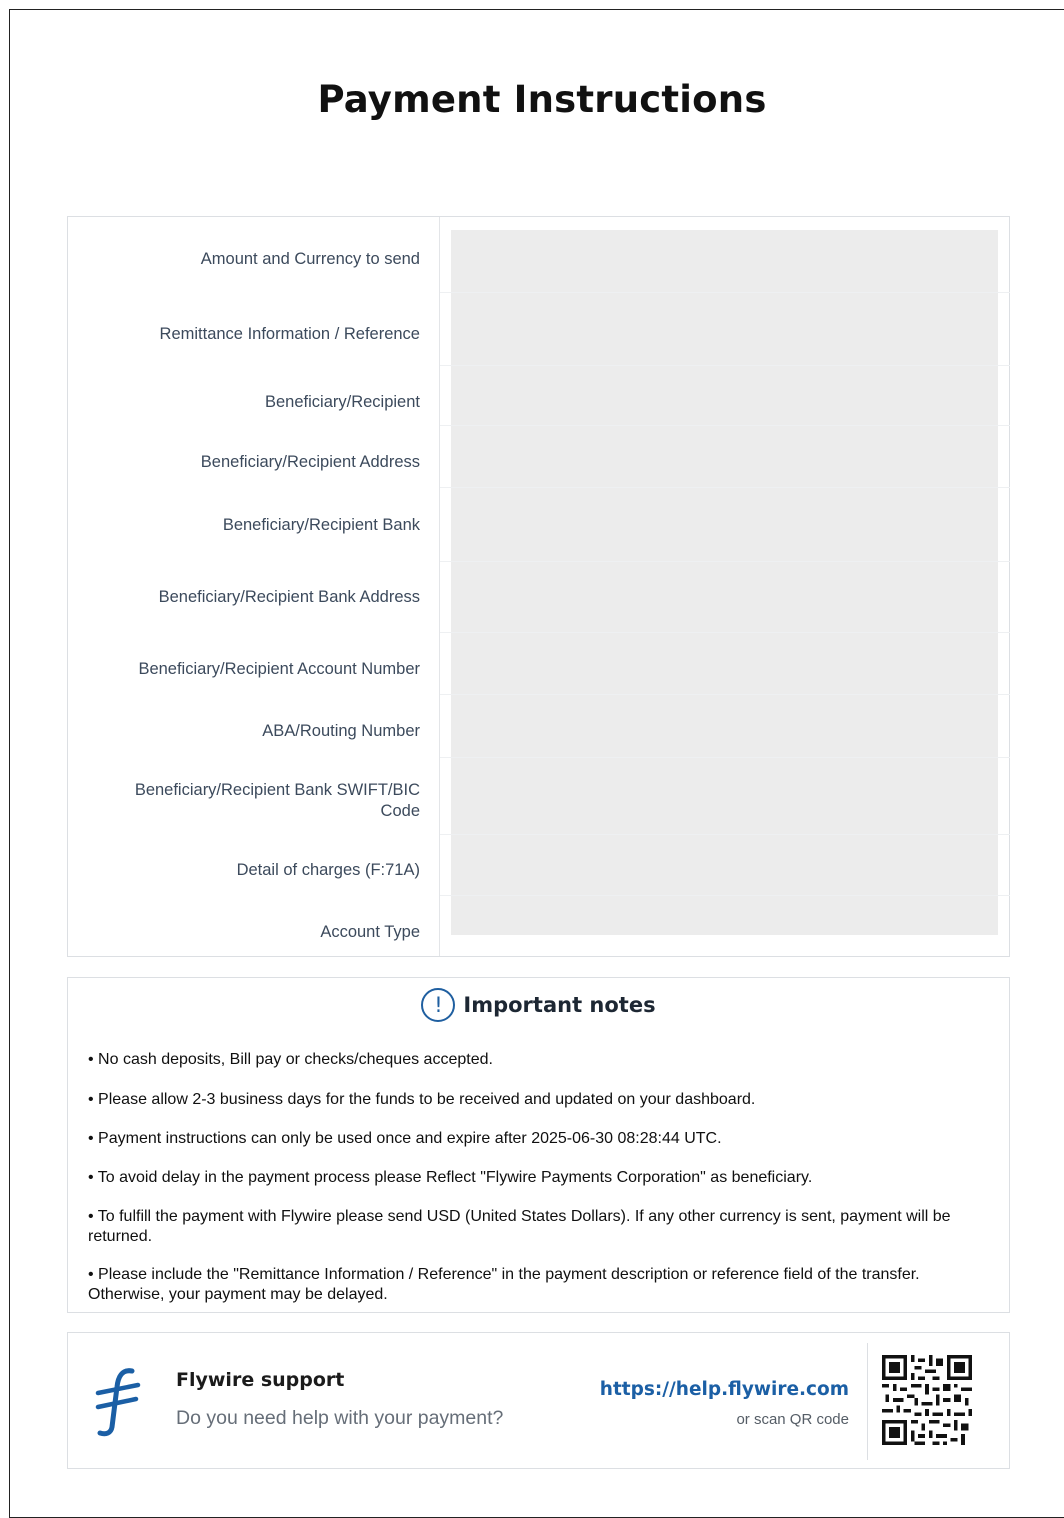  I want to click on label-beneficiary: Beneficiary/Recipient, so click(342, 402).